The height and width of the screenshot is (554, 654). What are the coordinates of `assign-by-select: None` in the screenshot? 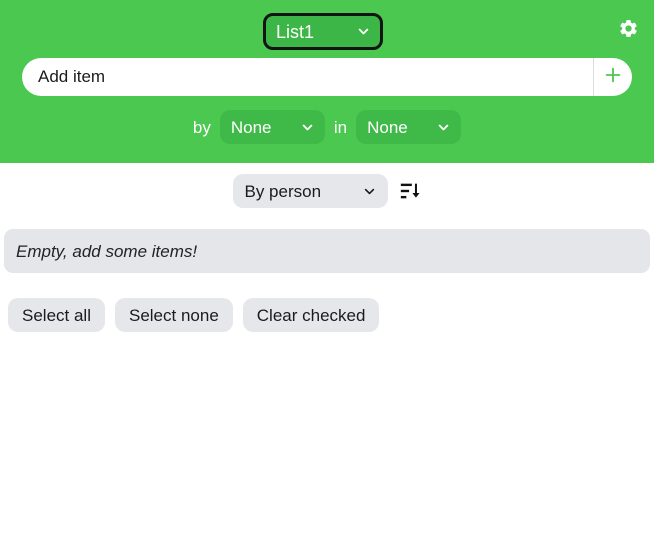 It's located at (272, 127).